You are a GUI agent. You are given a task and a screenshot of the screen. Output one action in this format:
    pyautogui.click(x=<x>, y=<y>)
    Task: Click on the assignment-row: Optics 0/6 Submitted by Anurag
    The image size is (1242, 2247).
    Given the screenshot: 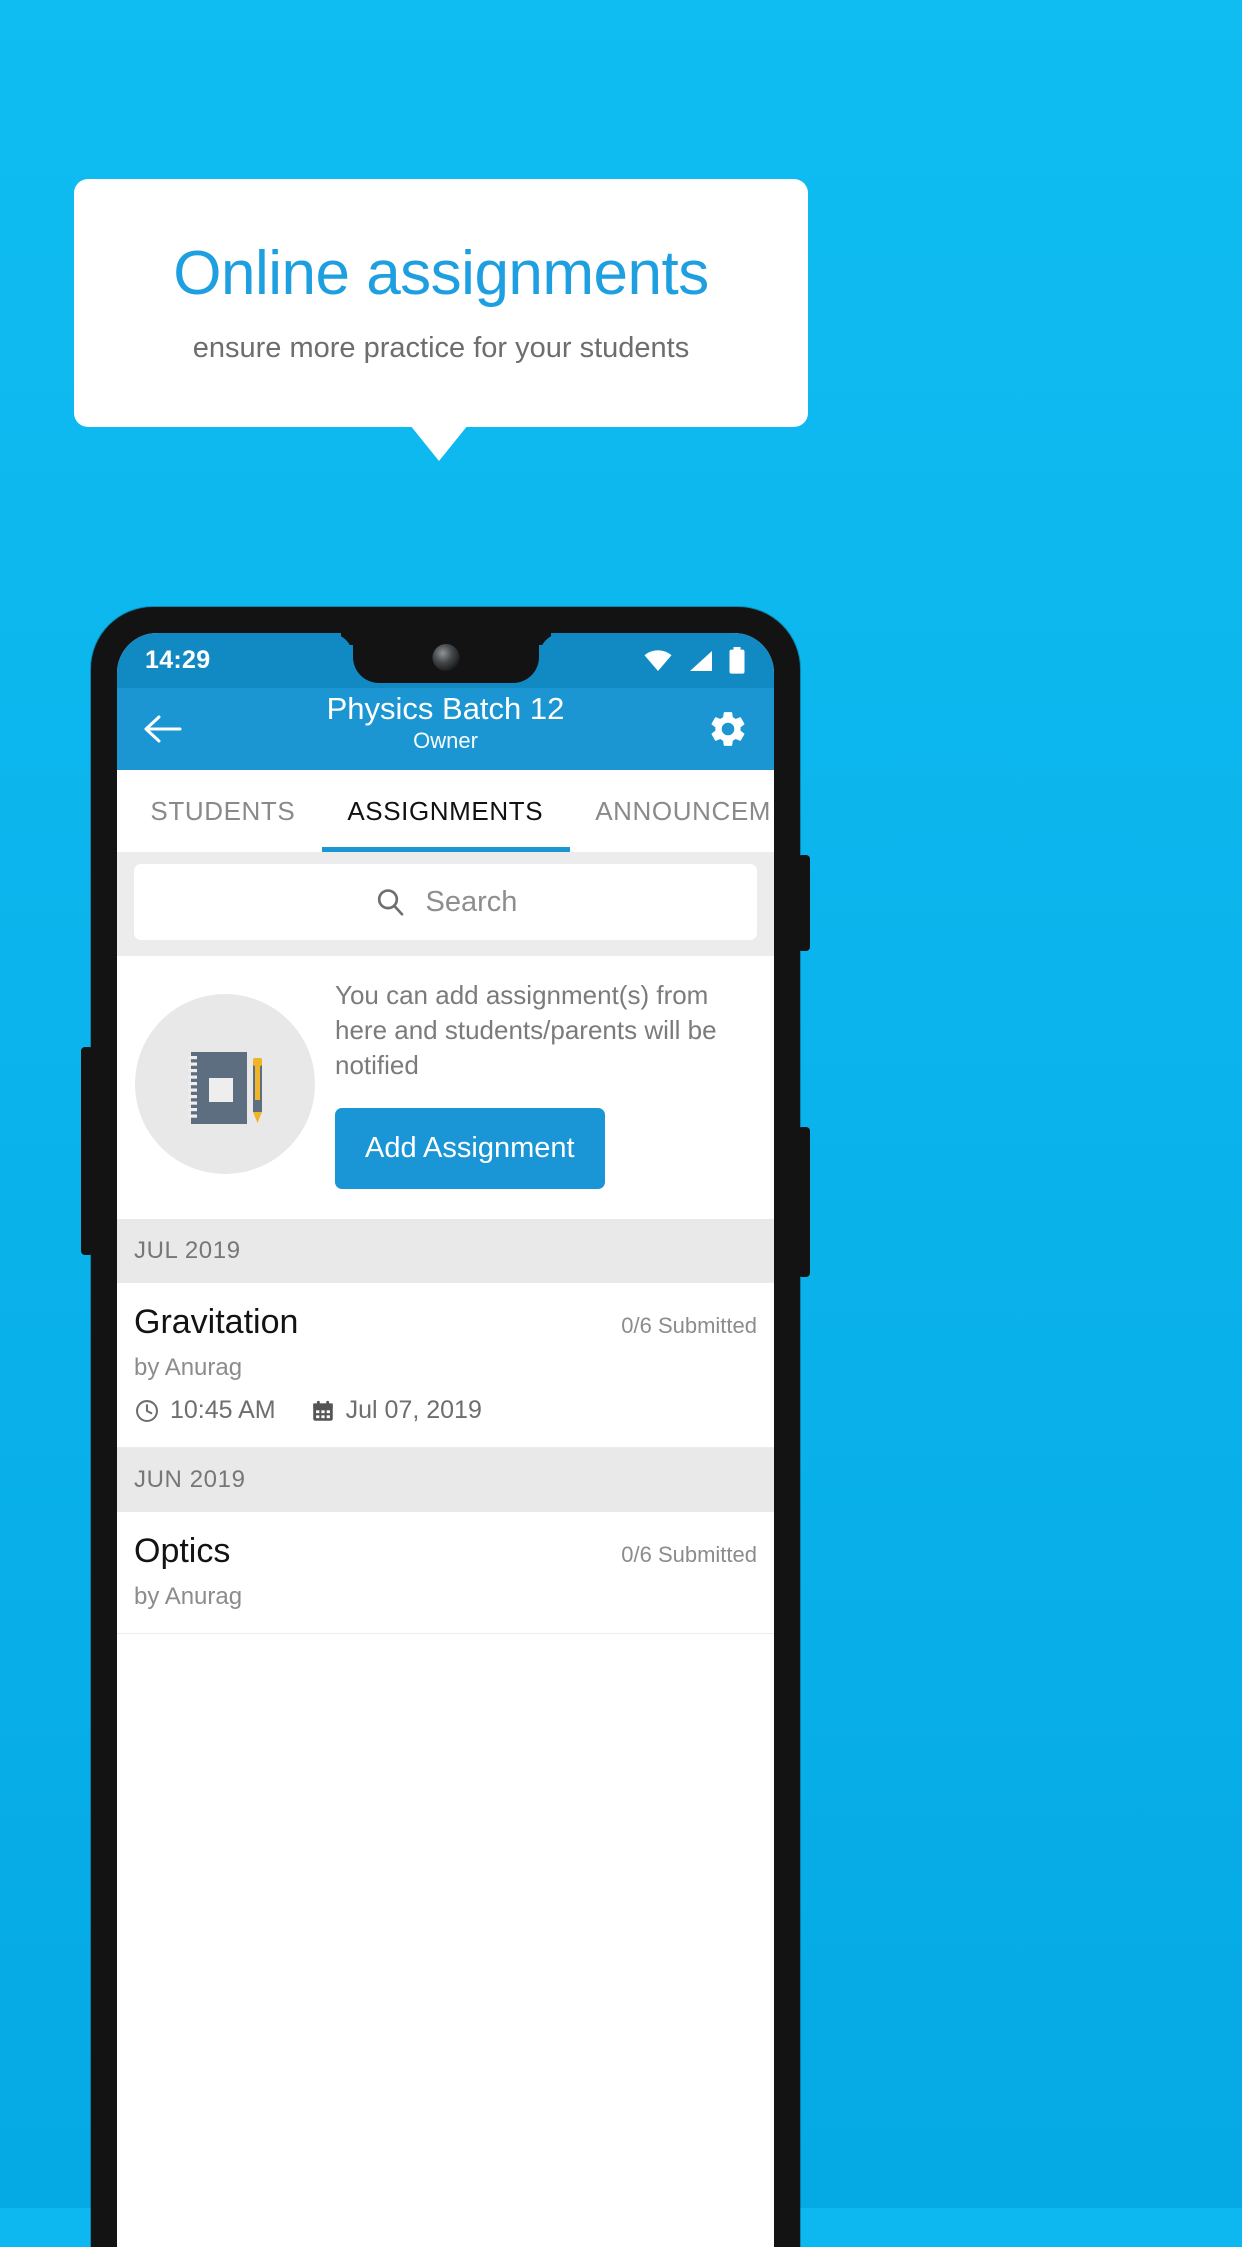 What is the action you would take?
    pyautogui.click(x=445, y=1573)
    